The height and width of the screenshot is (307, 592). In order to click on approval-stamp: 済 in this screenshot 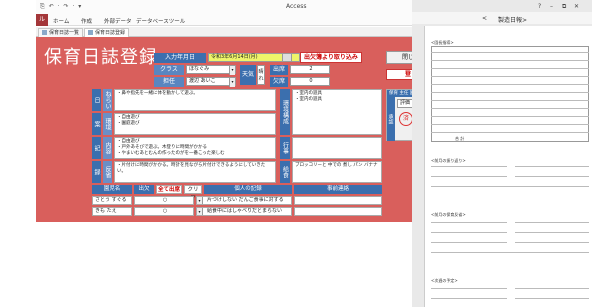, I will do `click(406, 119)`.